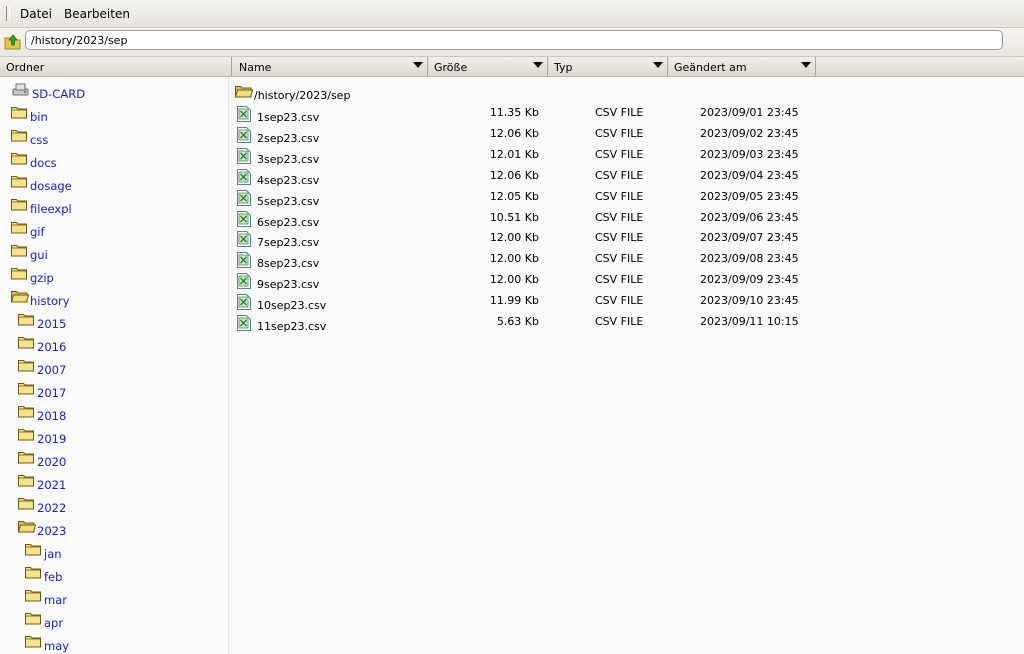  Describe the element at coordinates (52, 324) in the screenshot. I see `tree-item-label: 2015` at that location.